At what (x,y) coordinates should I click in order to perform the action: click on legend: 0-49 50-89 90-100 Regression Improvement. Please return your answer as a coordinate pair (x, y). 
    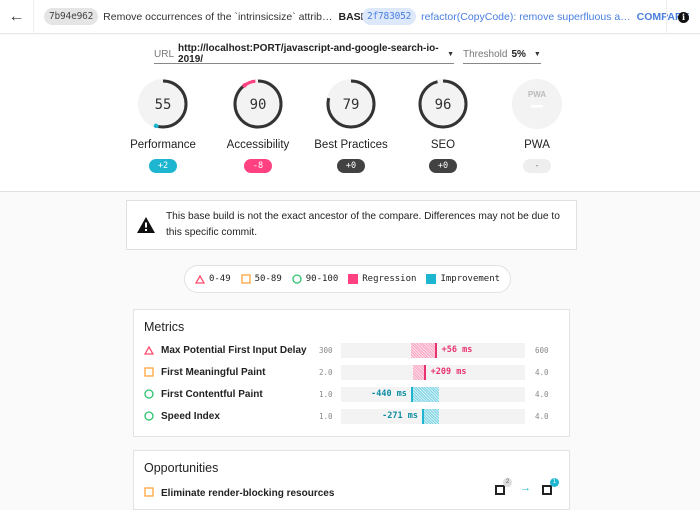
    Looking at the image, I should click on (347, 279).